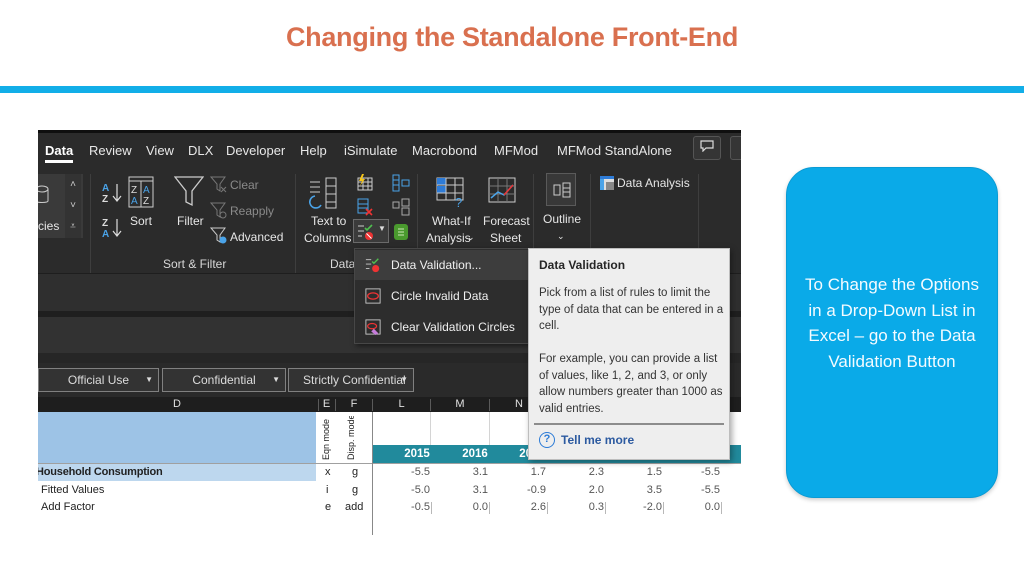 This screenshot has width=1024, height=576. I want to click on filter-button: Filter, so click(190, 221).